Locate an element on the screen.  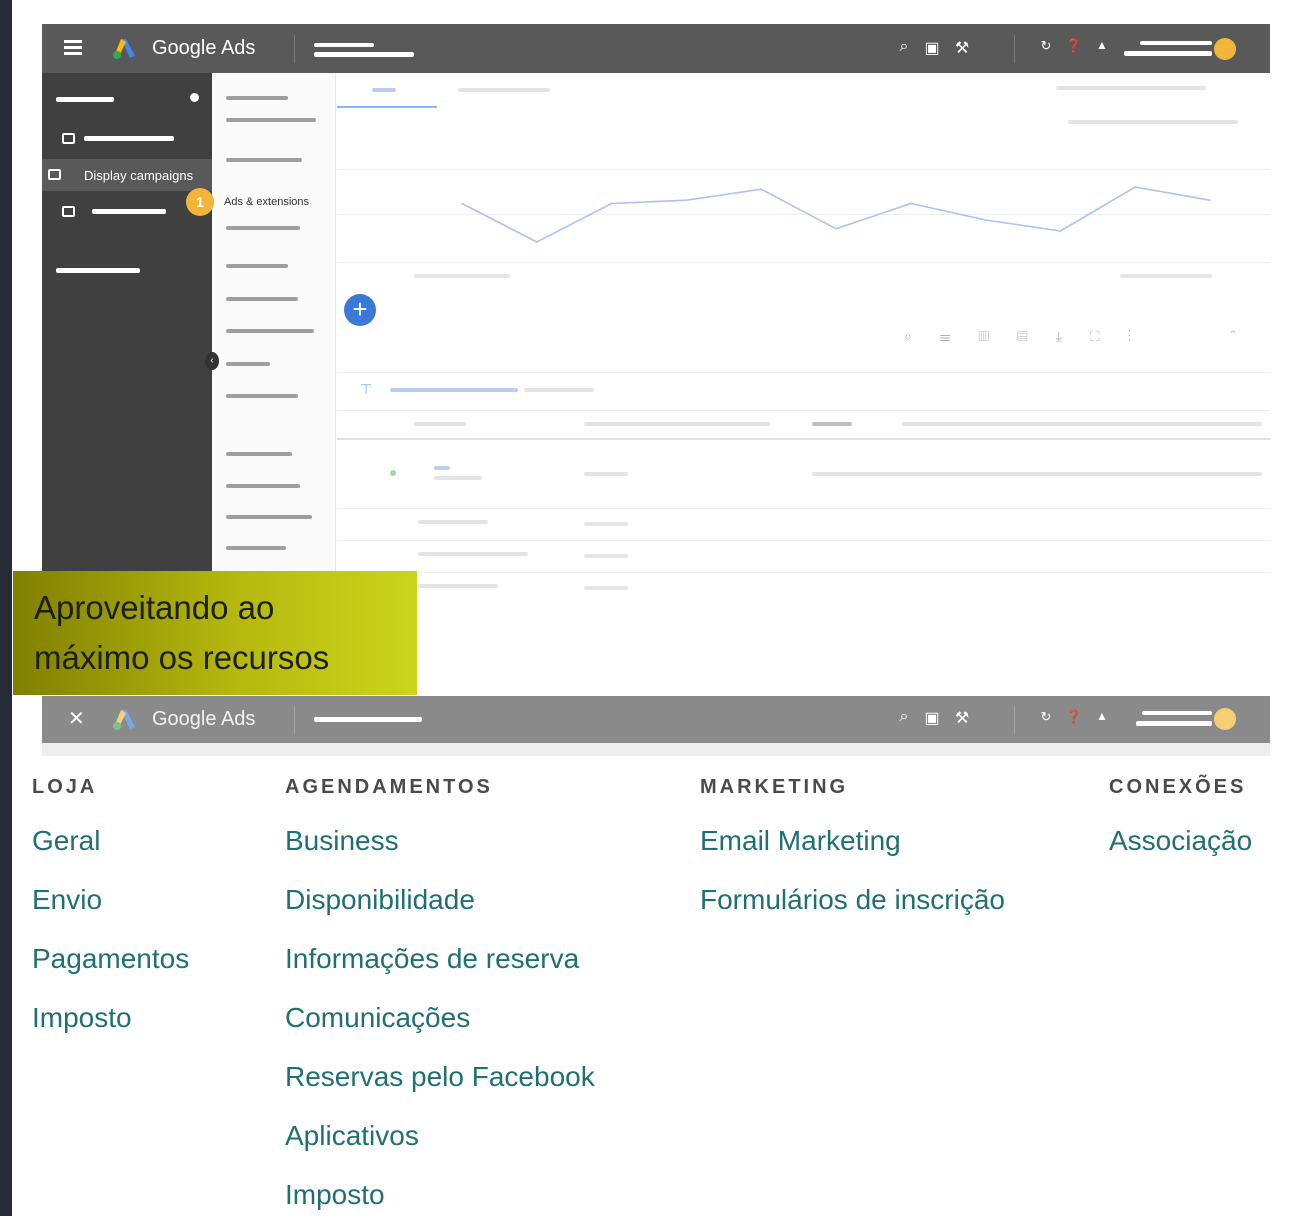
menu-link-business: Business is located at coordinates (440, 854).